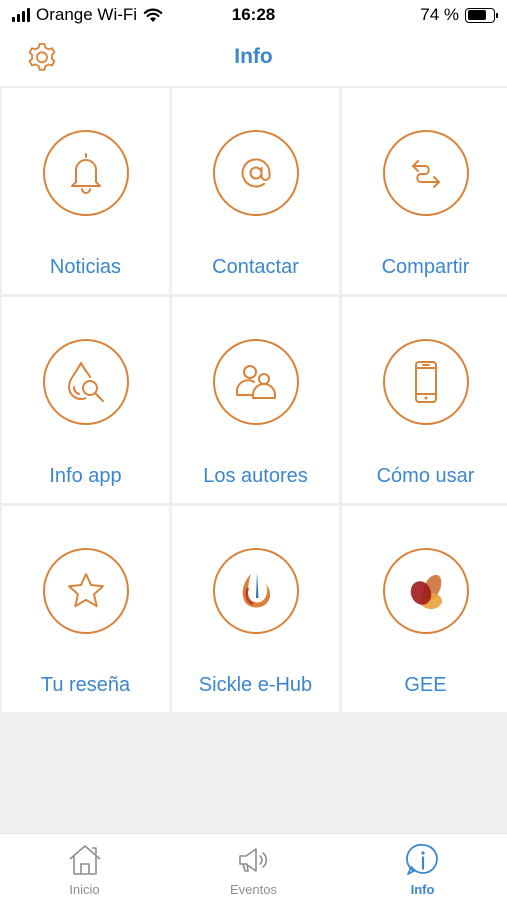 The width and height of the screenshot is (507, 900). I want to click on at-sign-icon, so click(256, 173).